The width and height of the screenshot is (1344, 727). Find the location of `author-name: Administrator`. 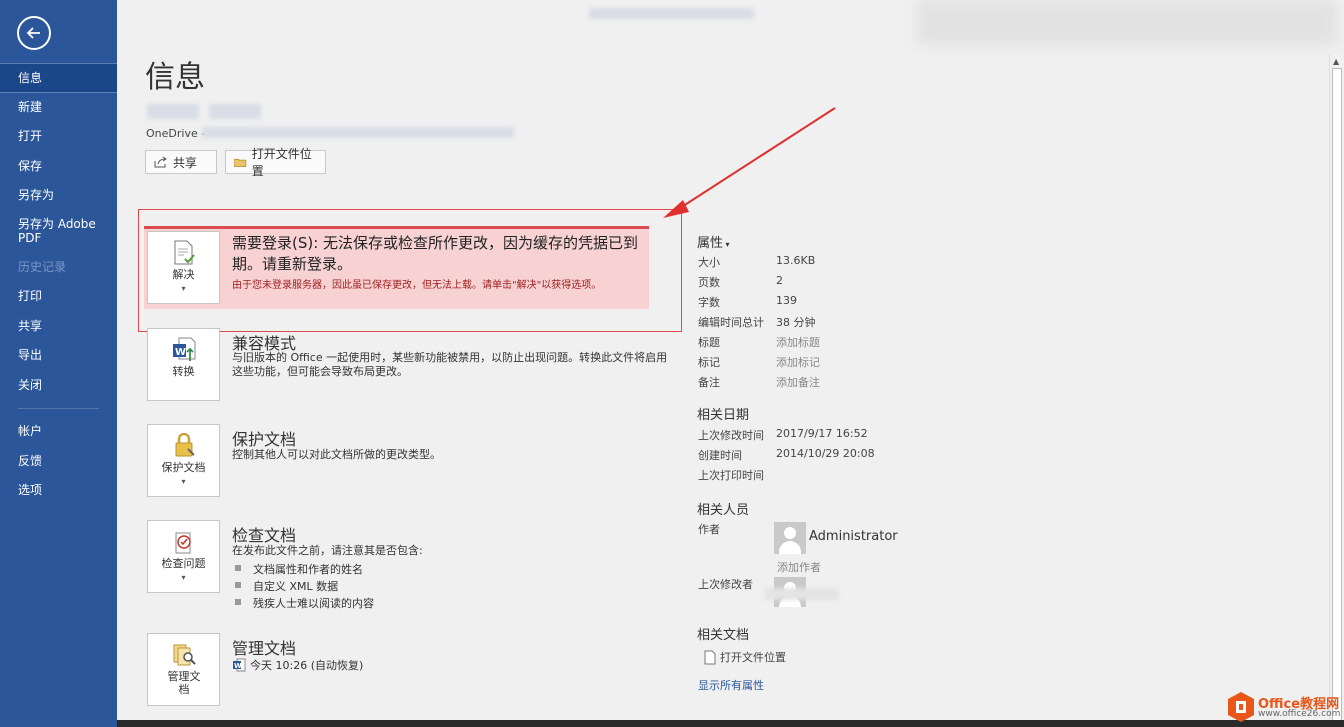

author-name: Administrator is located at coordinates (853, 536).